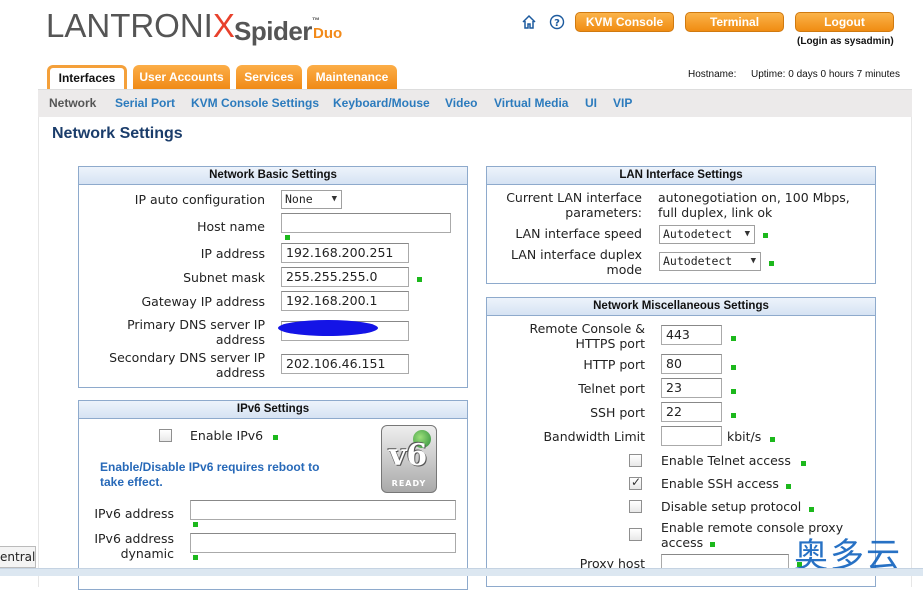 The image size is (923, 590). Describe the element at coordinates (594, 436) in the screenshot. I see `bandwidth-limit-label: Bandwidth Limit` at that location.